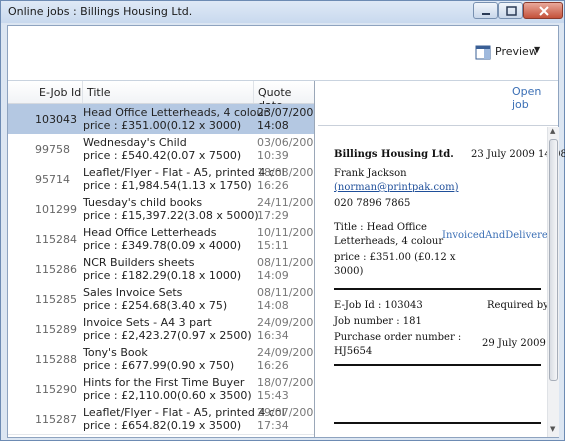  Describe the element at coordinates (273, 275) in the screenshot. I see `quote-time-cell: 14:09` at that location.